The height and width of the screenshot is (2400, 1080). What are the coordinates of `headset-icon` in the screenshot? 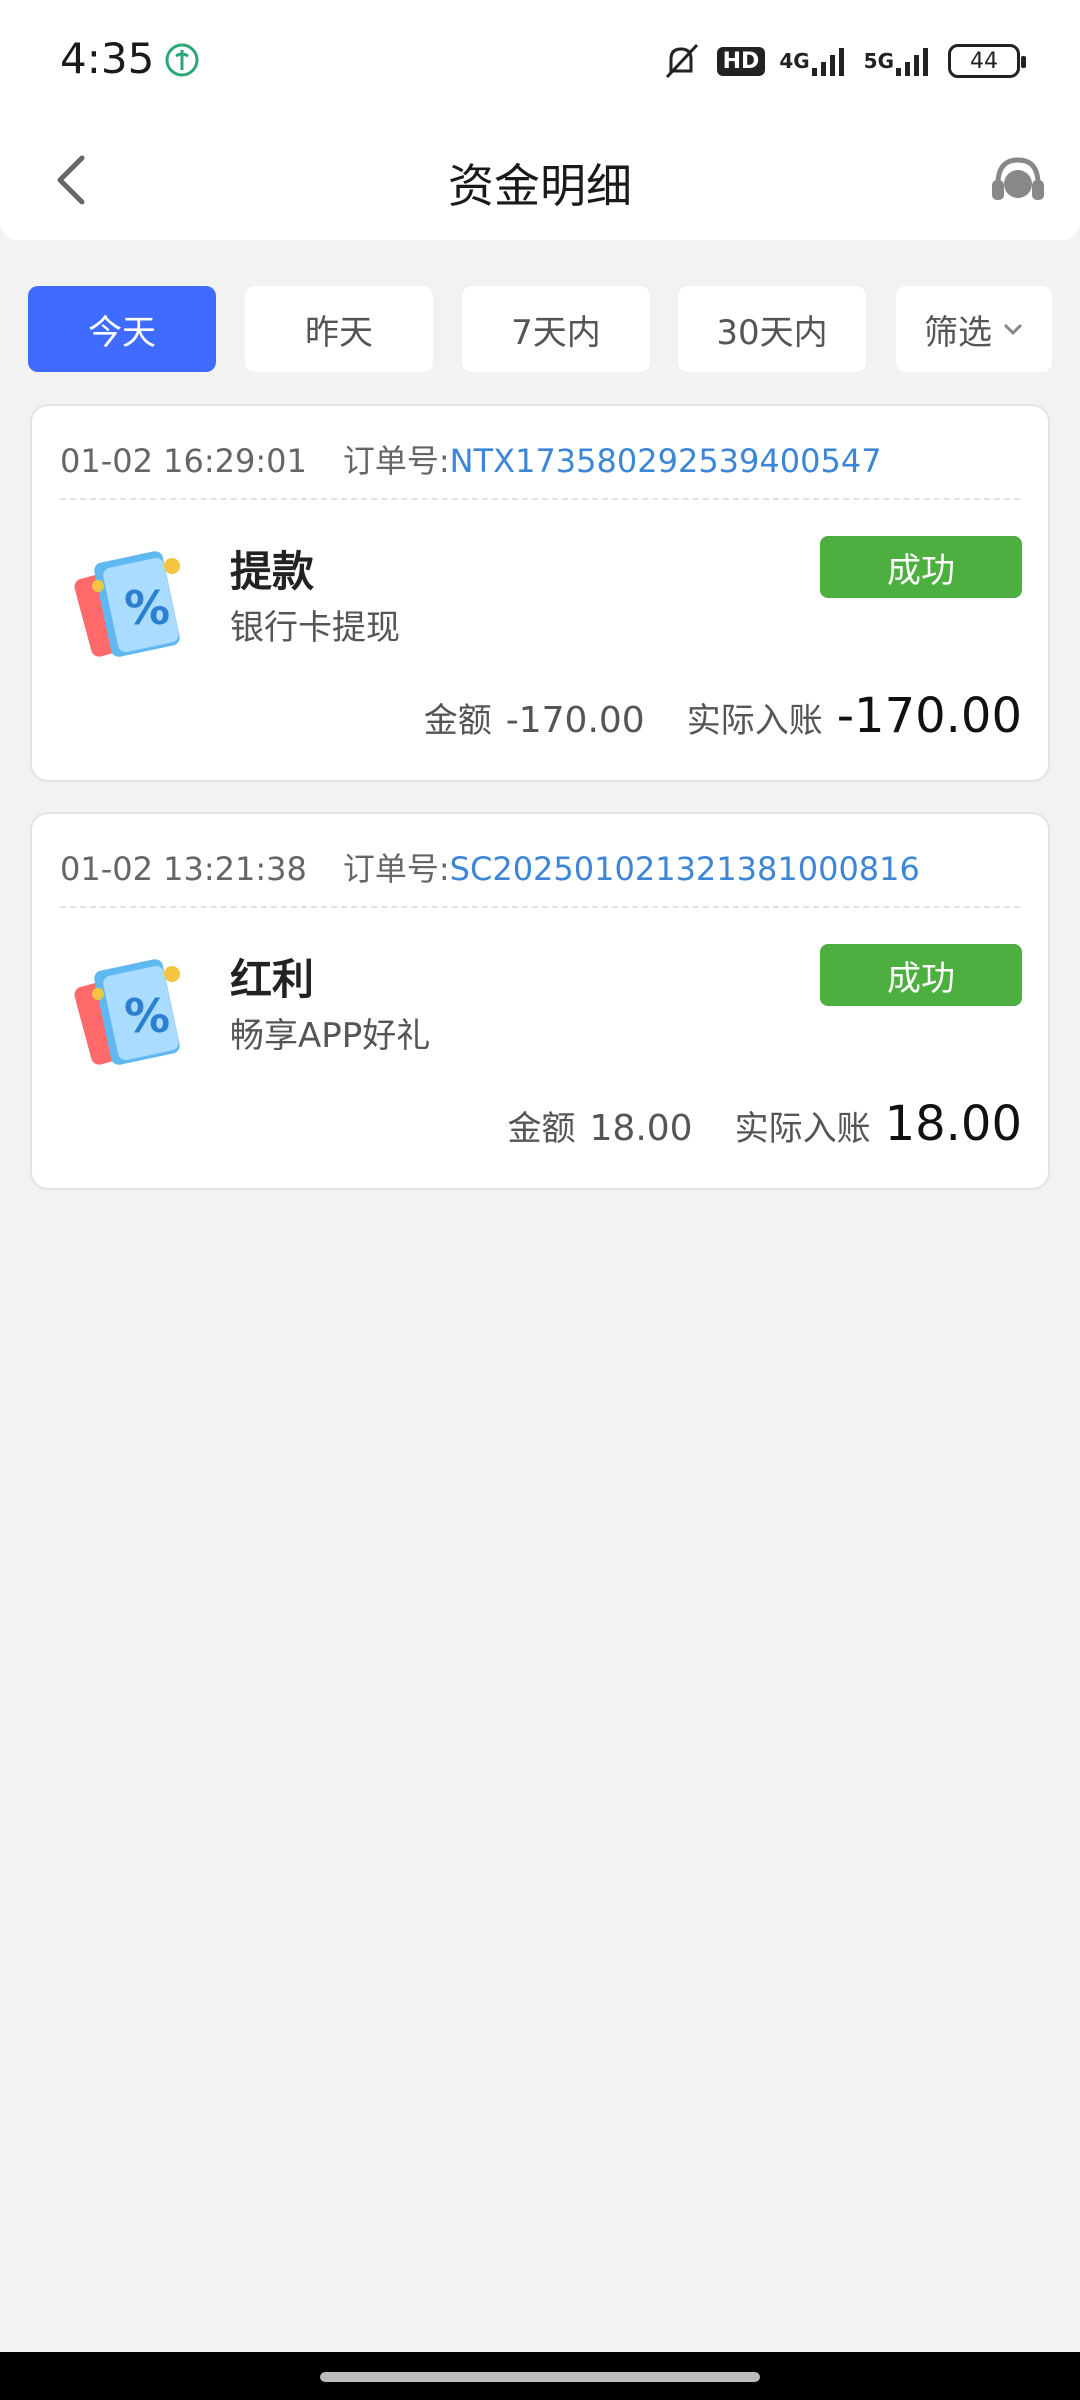 It's located at (1018, 178).